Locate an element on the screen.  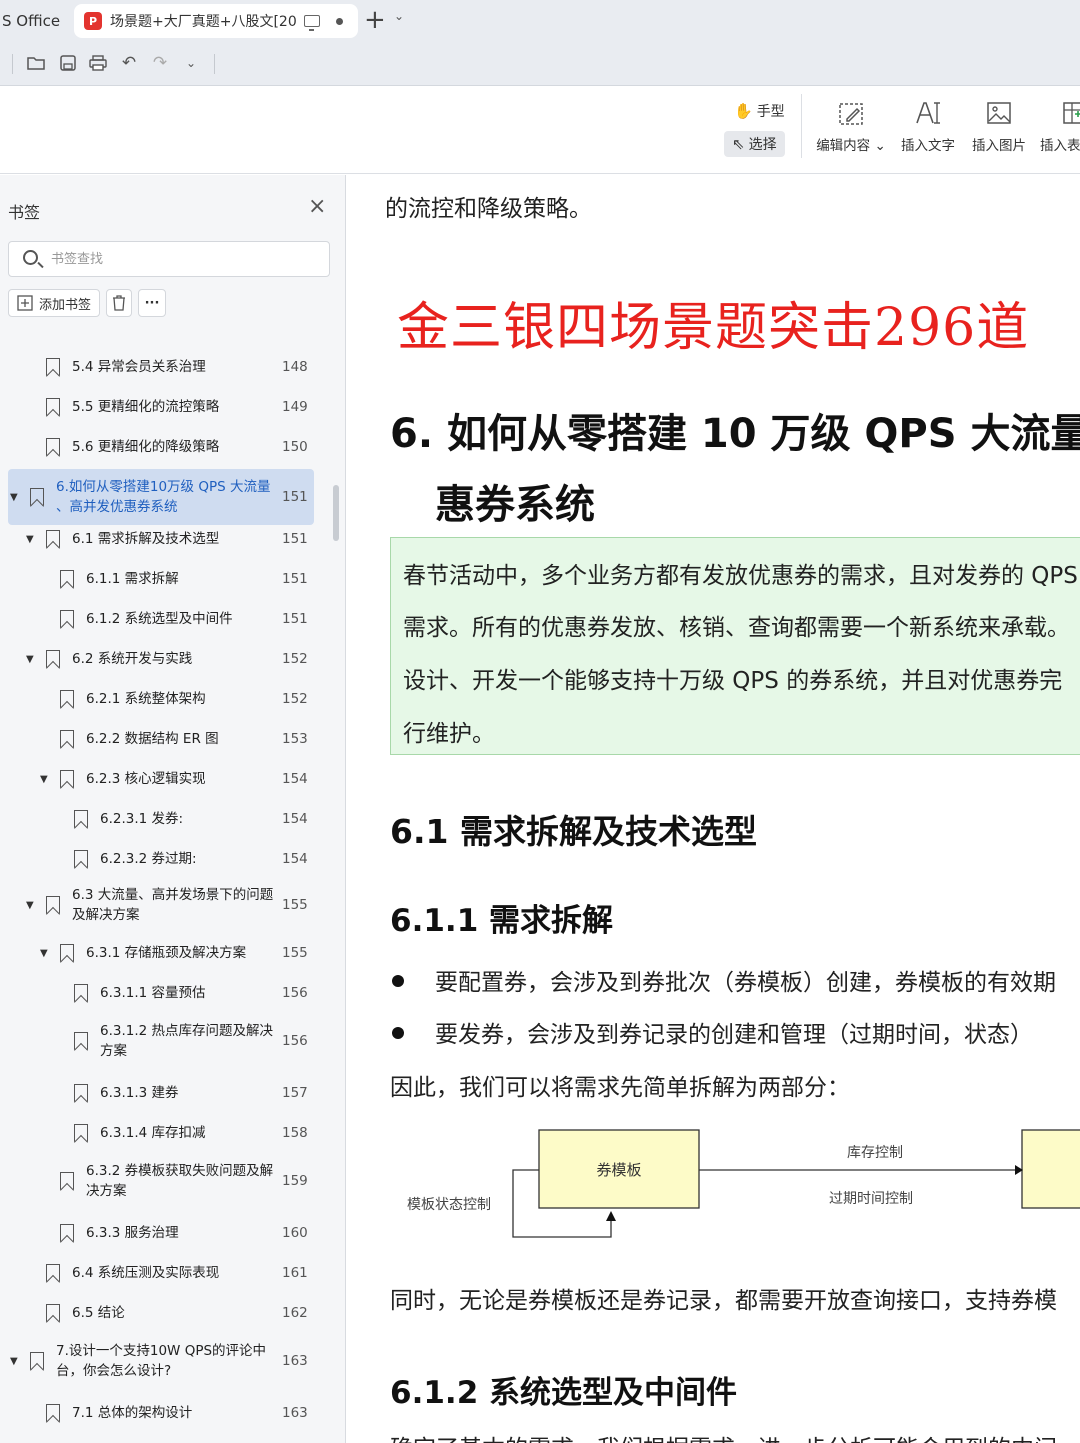
bookmark-label-line: 6.3.1 存储瓶颈及解决方案 is located at coordinates (166, 953).